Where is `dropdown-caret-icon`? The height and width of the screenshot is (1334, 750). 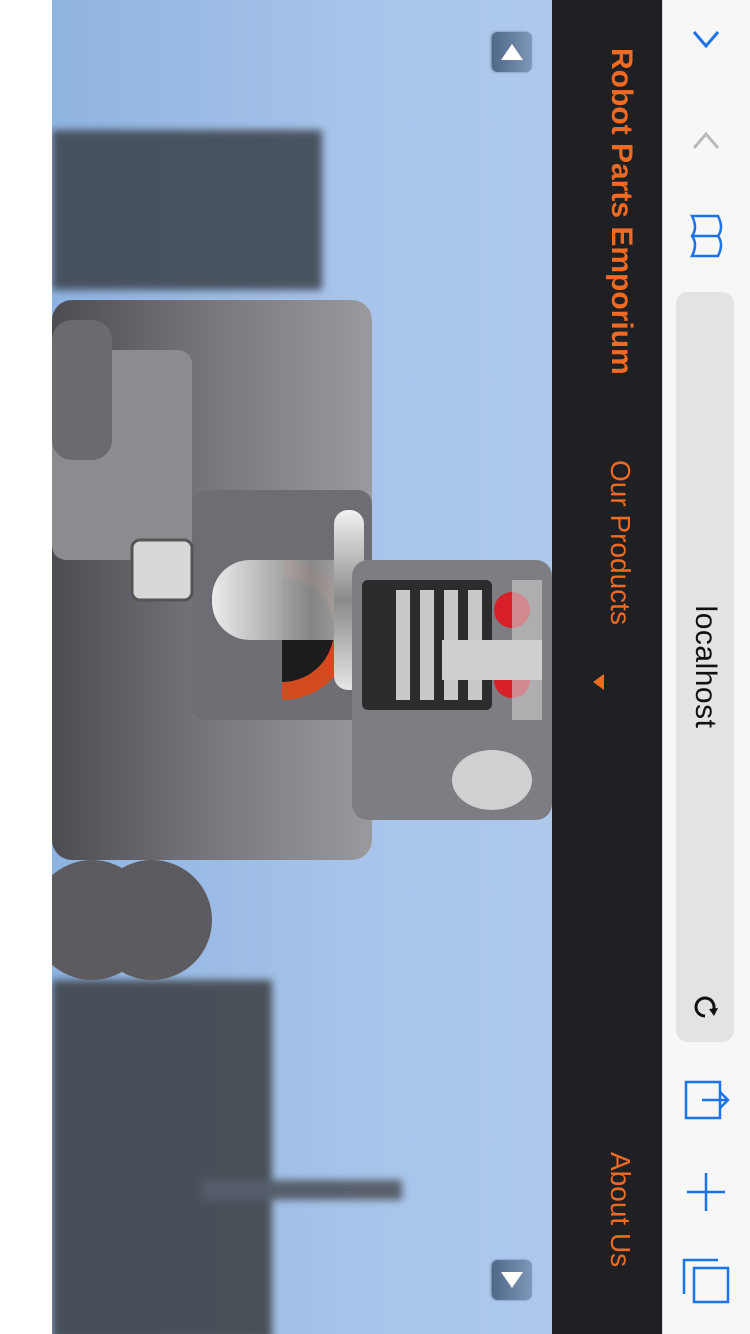 dropdown-caret-icon is located at coordinates (598, 682).